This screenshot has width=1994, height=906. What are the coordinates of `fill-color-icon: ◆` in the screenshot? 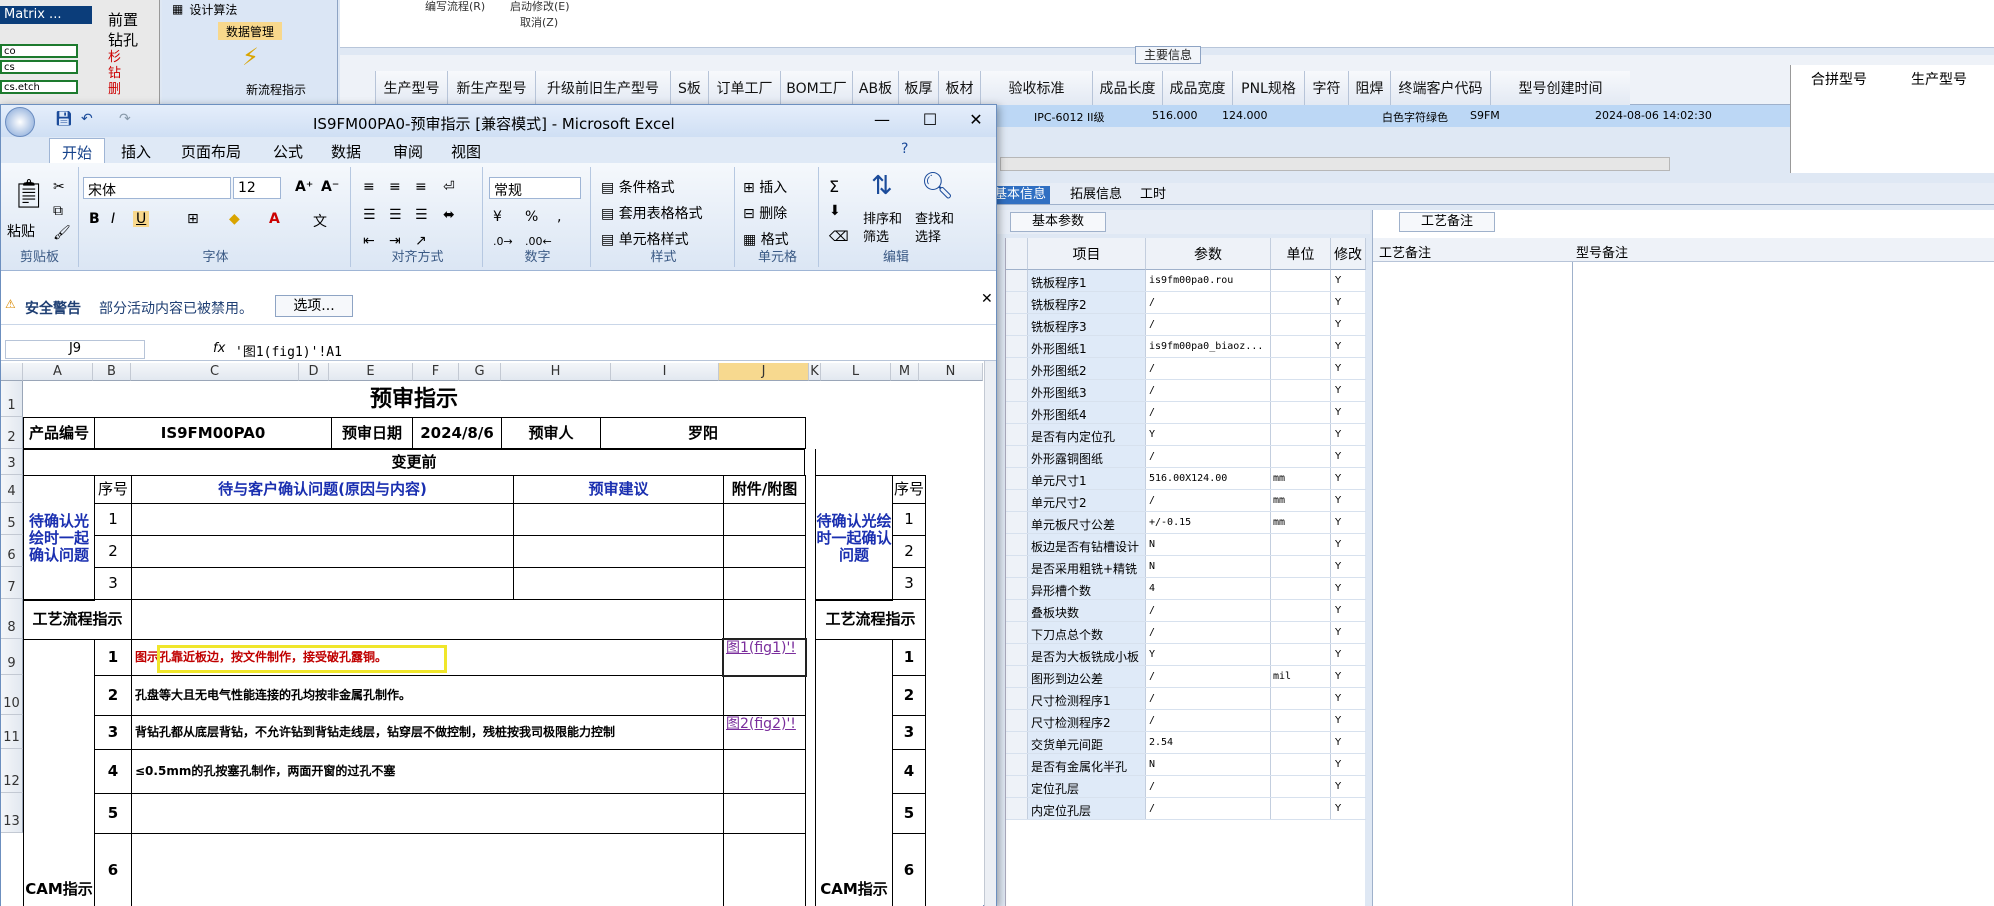 It's located at (234, 219).